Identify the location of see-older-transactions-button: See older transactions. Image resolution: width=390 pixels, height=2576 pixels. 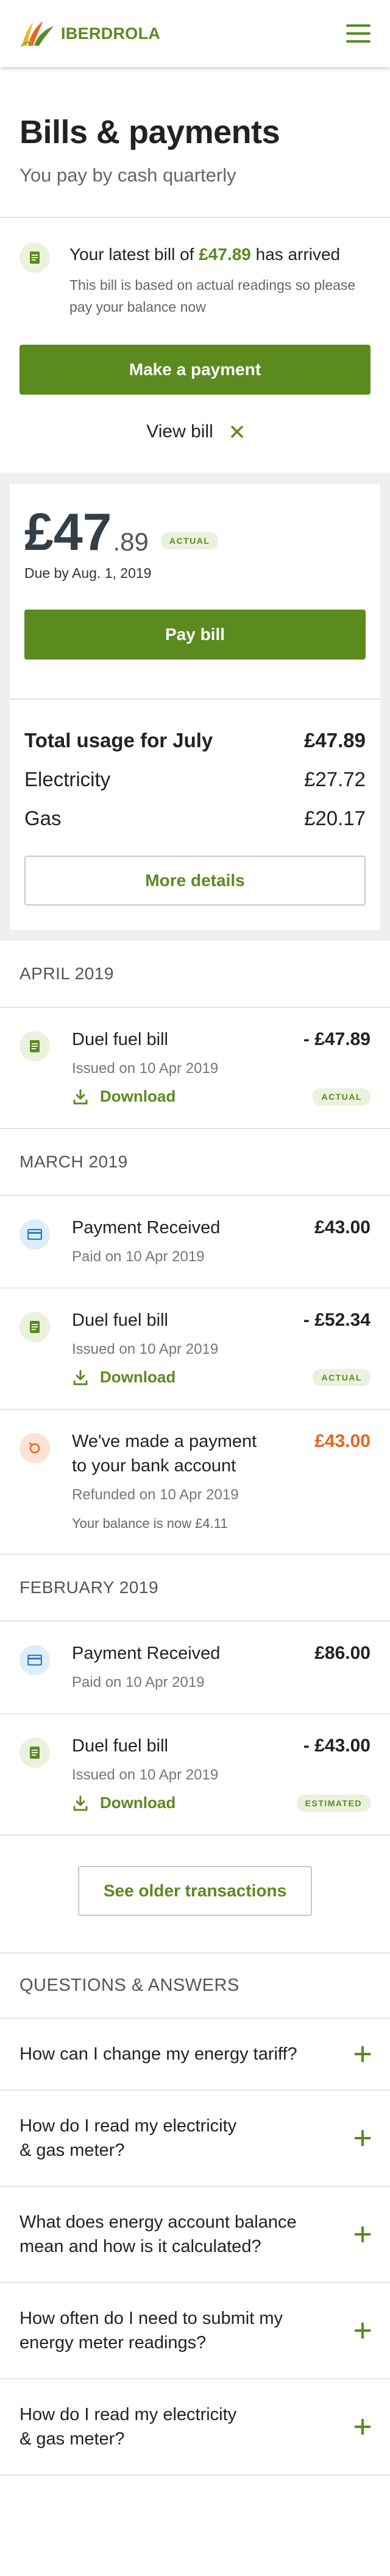
(195, 1891).